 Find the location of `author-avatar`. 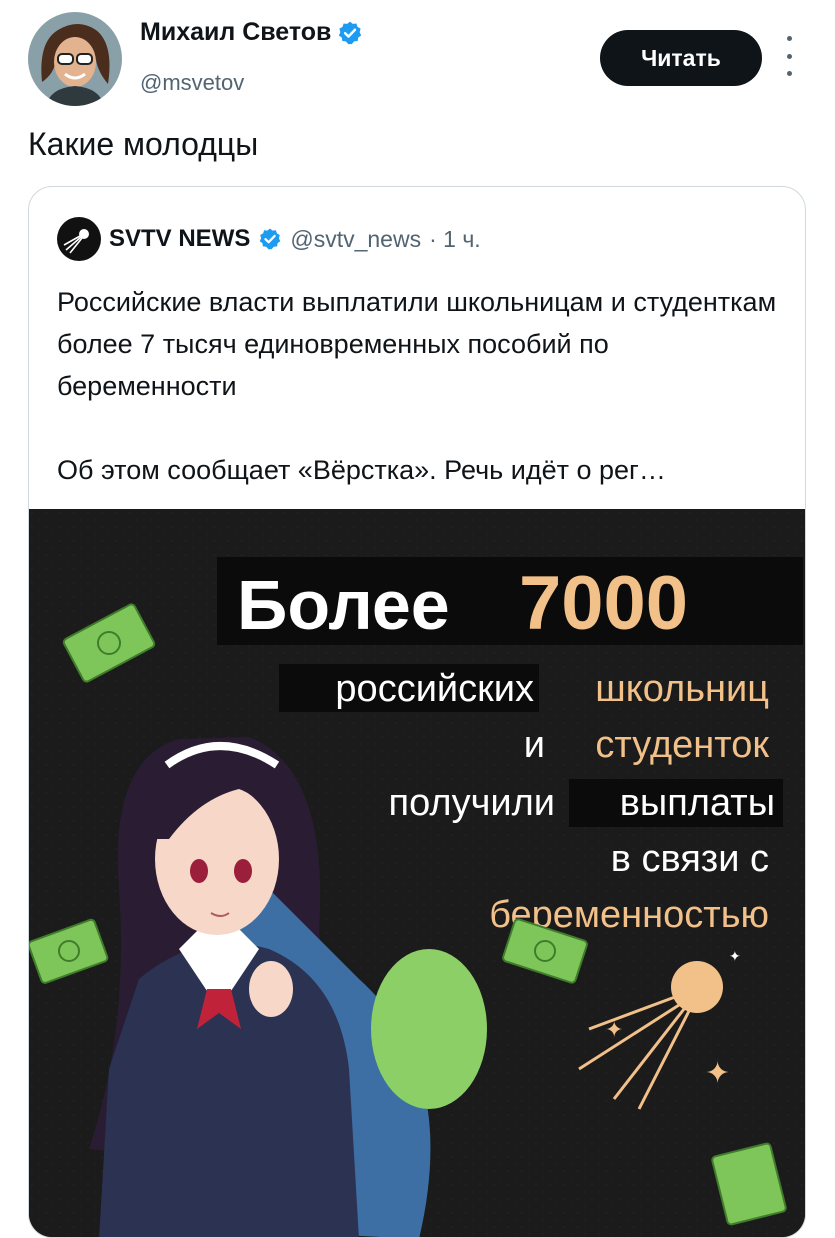

author-avatar is located at coordinates (75, 59).